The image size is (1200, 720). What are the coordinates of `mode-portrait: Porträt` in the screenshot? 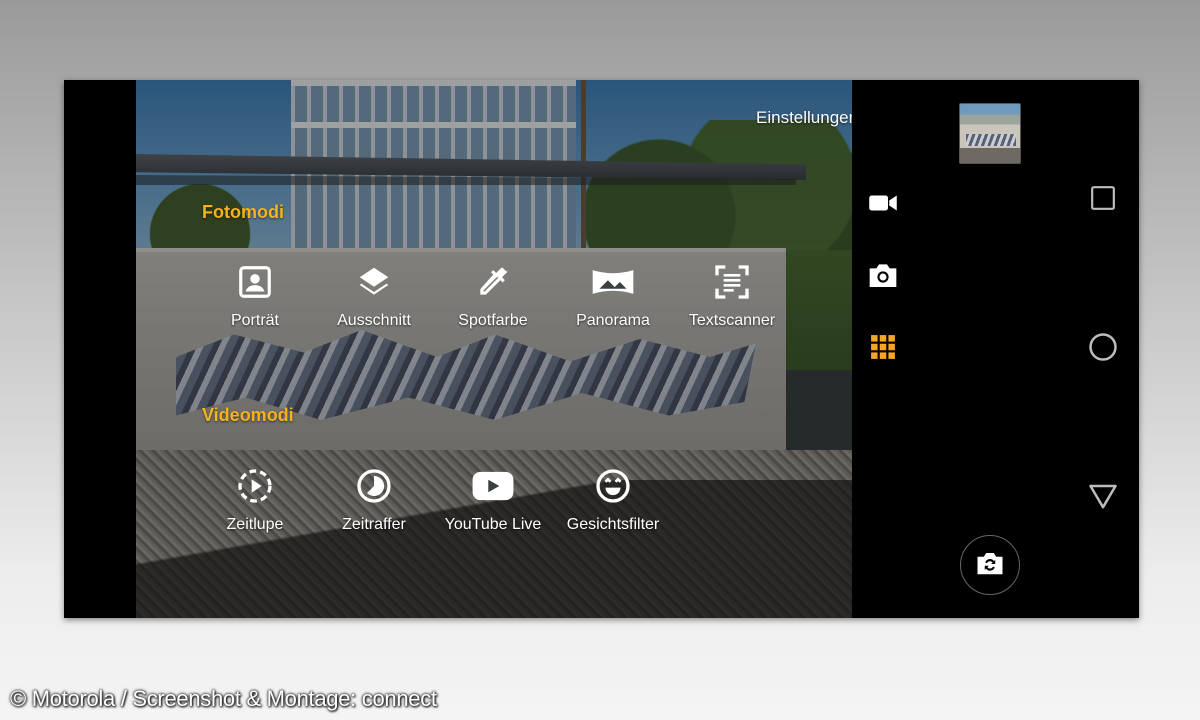 It's located at (255, 295).